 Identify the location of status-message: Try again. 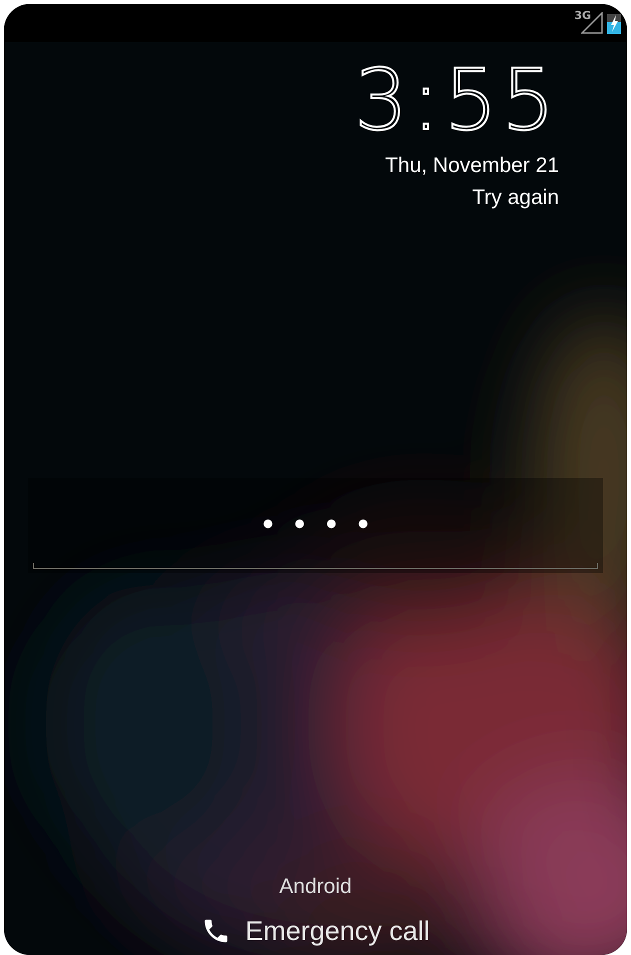
(515, 197).